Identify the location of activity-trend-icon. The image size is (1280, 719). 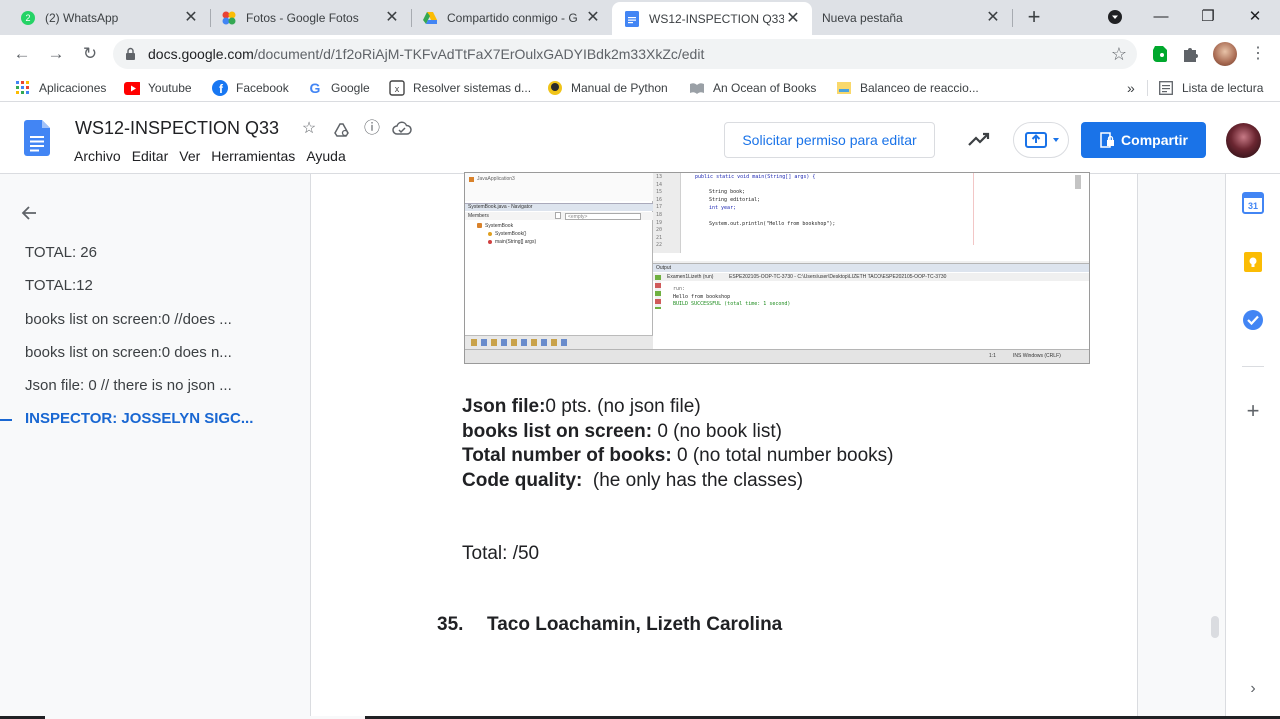
(979, 139).